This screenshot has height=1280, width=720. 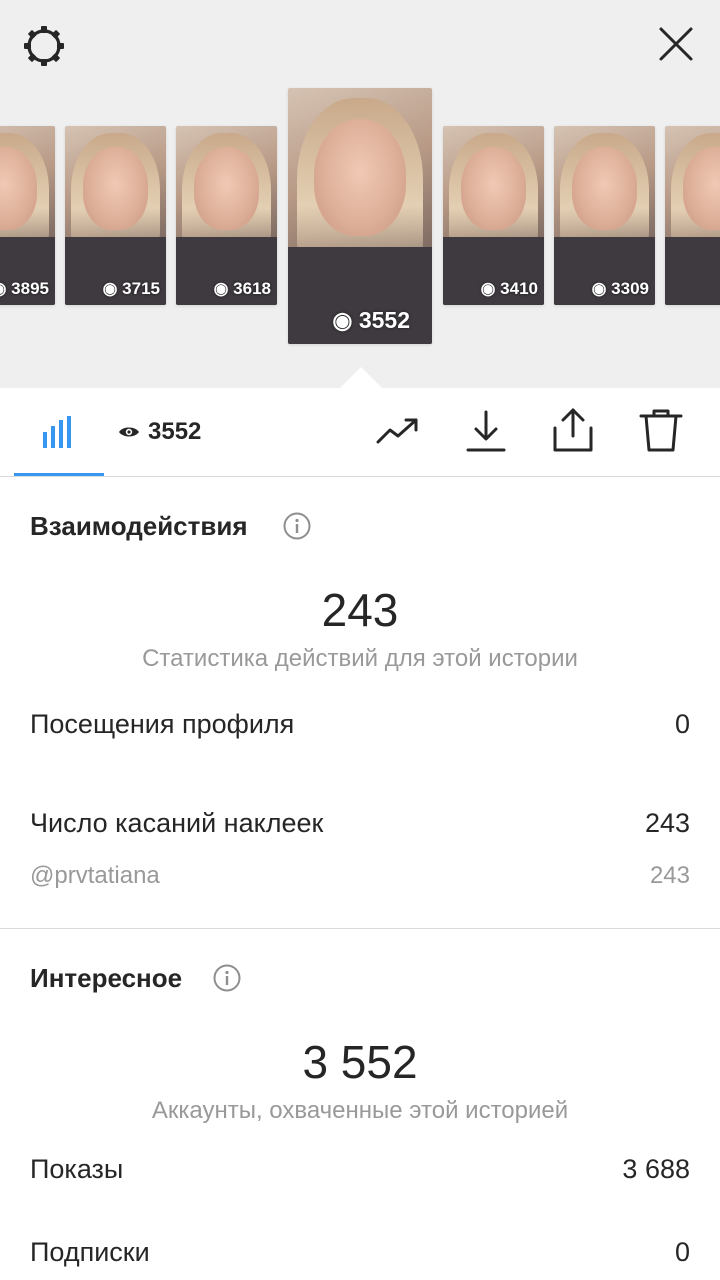 What do you see at coordinates (115, 215) in the screenshot?
I see `story-thumbnail: ◉ 3715` at bounding box center [115, 215].